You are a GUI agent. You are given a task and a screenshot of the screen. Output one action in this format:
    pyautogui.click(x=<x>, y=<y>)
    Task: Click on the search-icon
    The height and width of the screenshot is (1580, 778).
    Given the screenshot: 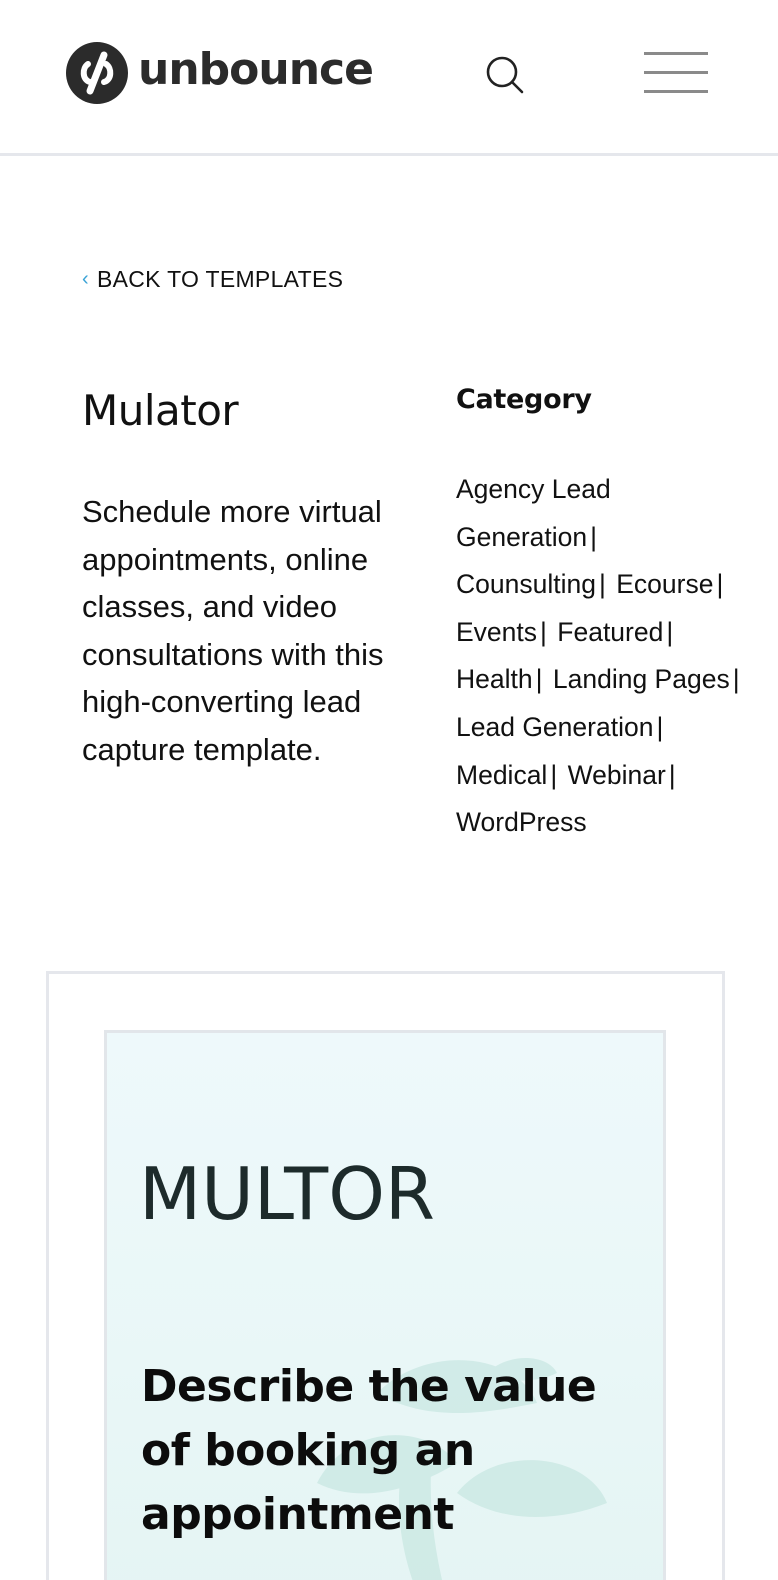 What is the action you would take?
    pyautogui.click(x=505, y=75)
    